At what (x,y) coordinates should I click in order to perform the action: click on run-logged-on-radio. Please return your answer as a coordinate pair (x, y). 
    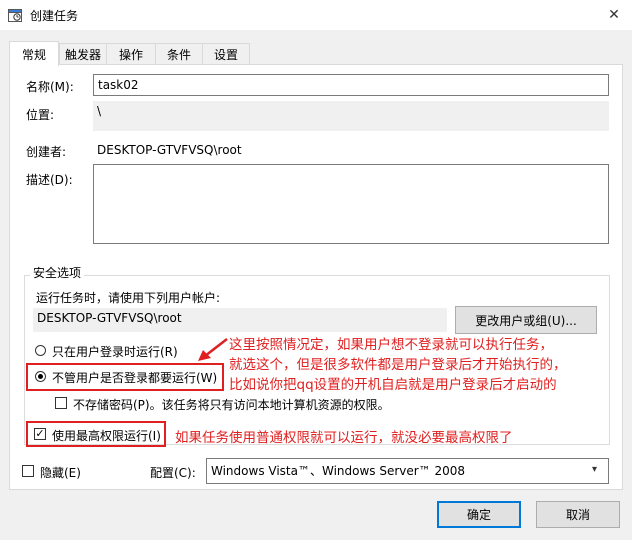
    Looking at the image, I should click on (40, 350).